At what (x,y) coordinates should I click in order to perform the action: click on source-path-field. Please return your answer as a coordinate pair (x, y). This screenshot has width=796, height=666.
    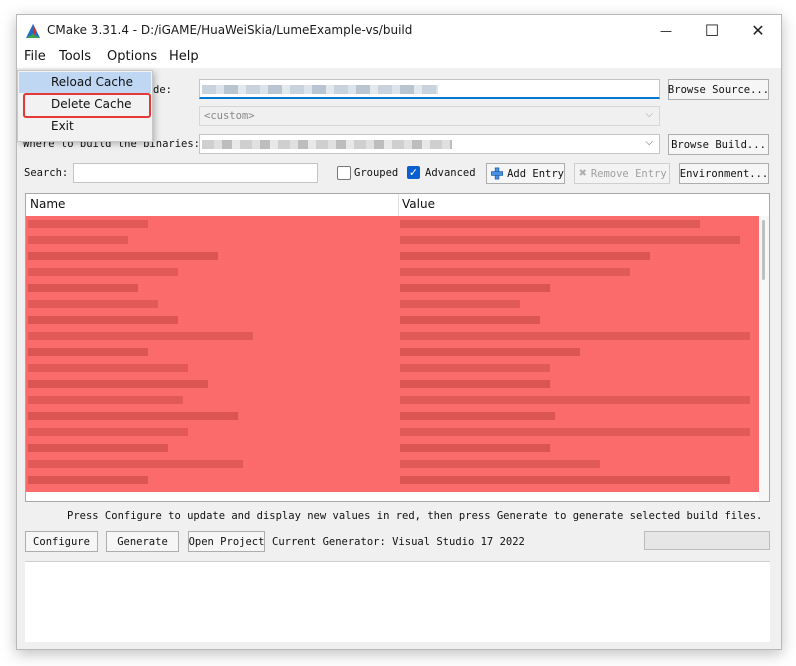
    Looking at the image, I should click on (429, 89).